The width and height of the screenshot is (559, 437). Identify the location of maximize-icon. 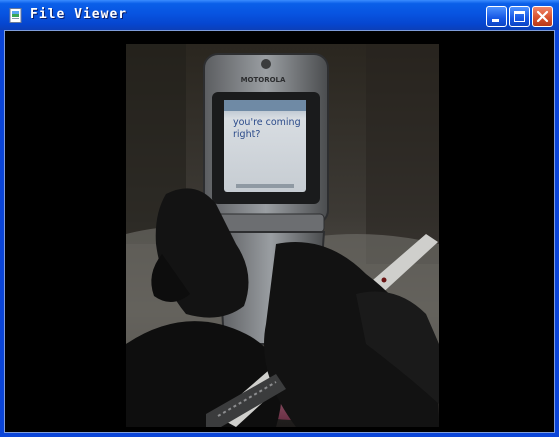
(519, 16).